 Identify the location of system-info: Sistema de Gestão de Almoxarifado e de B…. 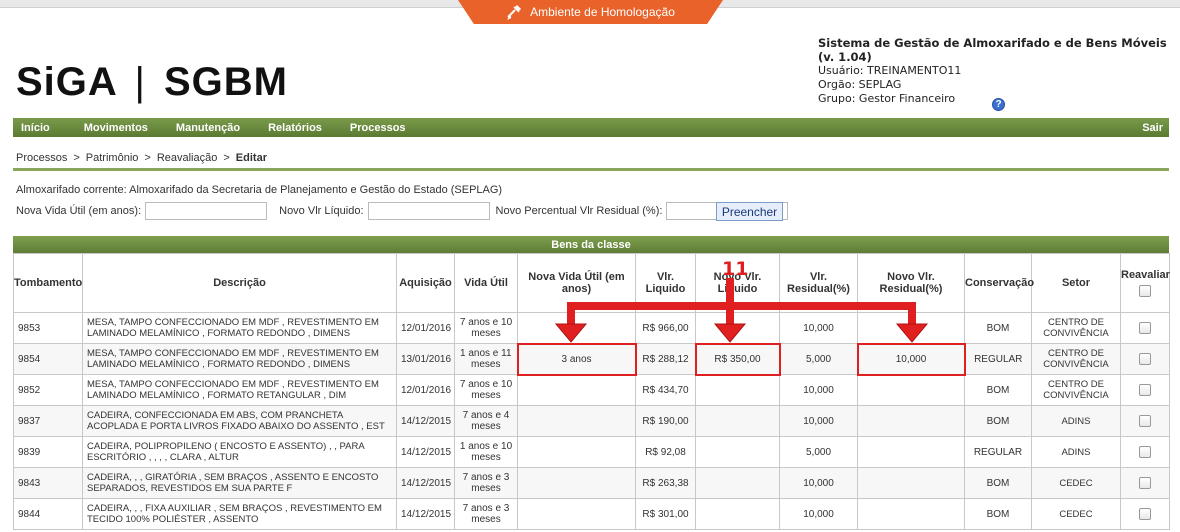
(999, 71).